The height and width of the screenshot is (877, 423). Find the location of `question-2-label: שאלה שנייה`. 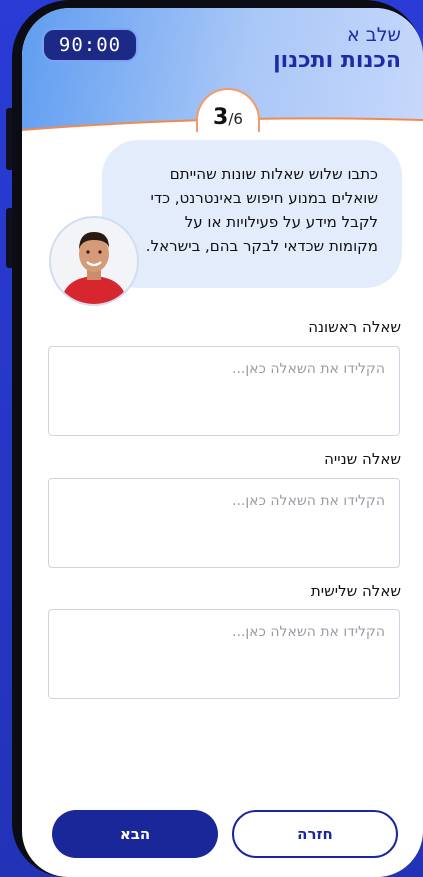

question-2-label: שאלה שנייה is located at coordinates (362, 459).